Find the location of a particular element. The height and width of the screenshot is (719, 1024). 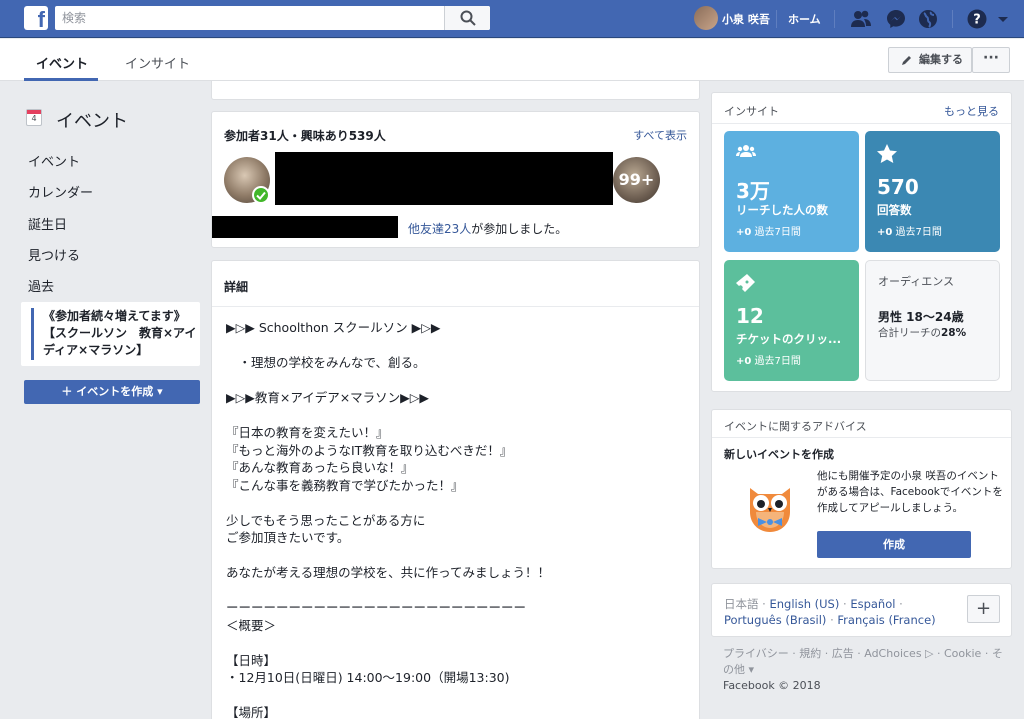

edit-button-label: 編集する is located at coordinates (941, 59).